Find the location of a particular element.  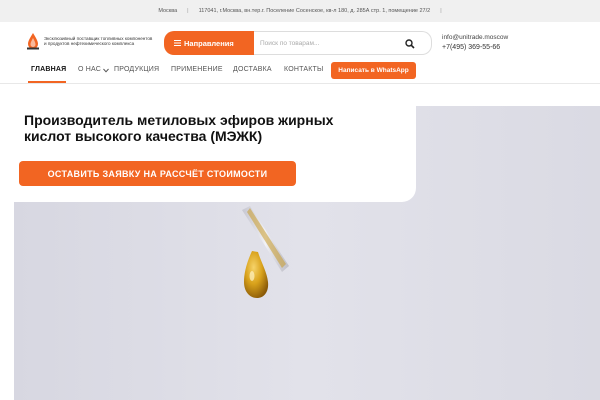

directions-button: Направления is located at coordinates (209, 43).